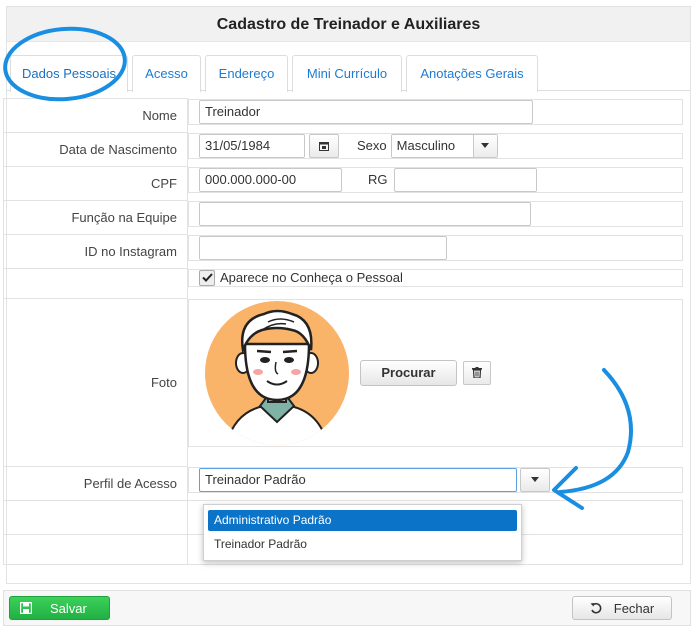 The height and width of the screenshot is (641, 700). I want to click on dialog-title: Cadastro de Treinador e Auxiliares, so click(348, 24).